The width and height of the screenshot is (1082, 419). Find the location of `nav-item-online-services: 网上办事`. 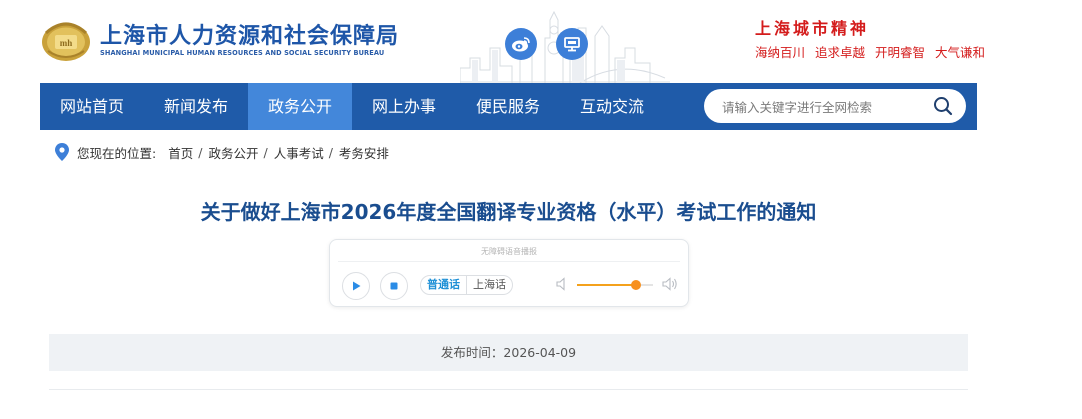

nav-item-online-services: 网上办事 is located at coordinates (404, 106).